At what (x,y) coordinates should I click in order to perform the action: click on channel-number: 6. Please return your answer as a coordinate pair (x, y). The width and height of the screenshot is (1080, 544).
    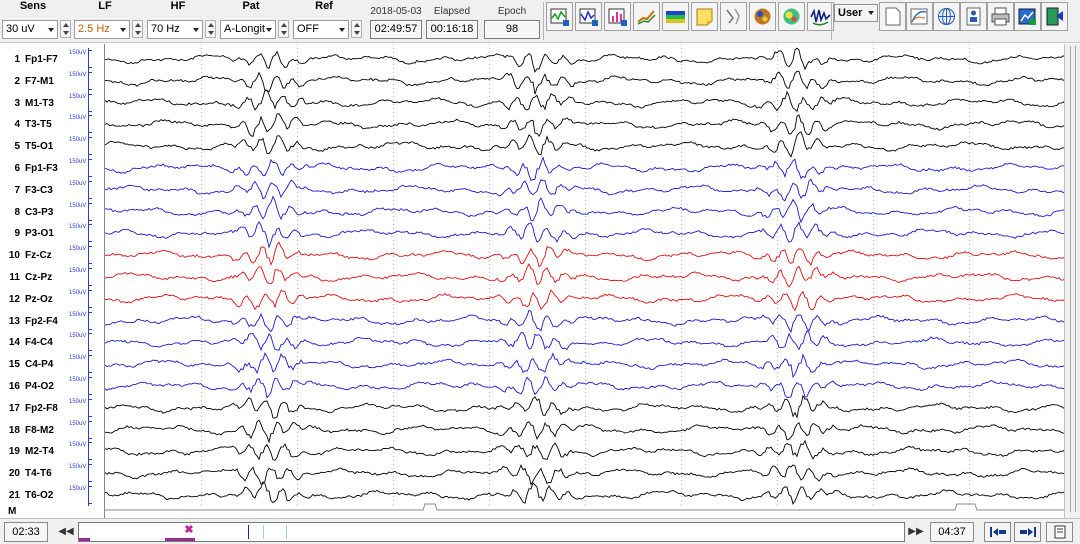
    Looking at the image, I should click on (17, 168).